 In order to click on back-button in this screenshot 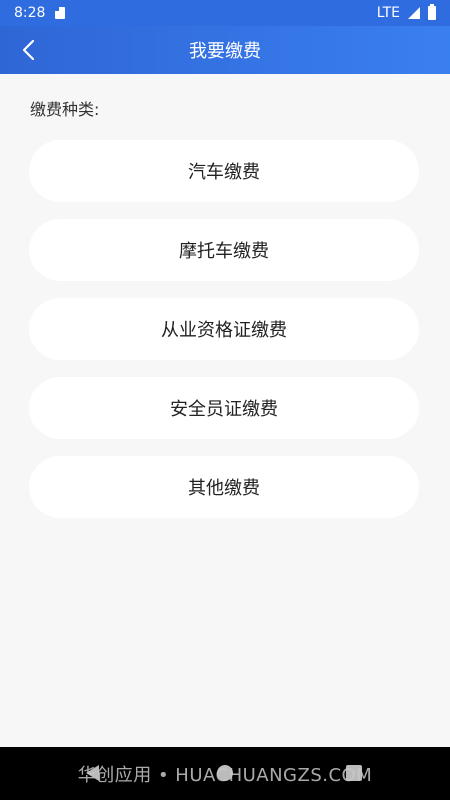, I will do `click(28, 50)`.